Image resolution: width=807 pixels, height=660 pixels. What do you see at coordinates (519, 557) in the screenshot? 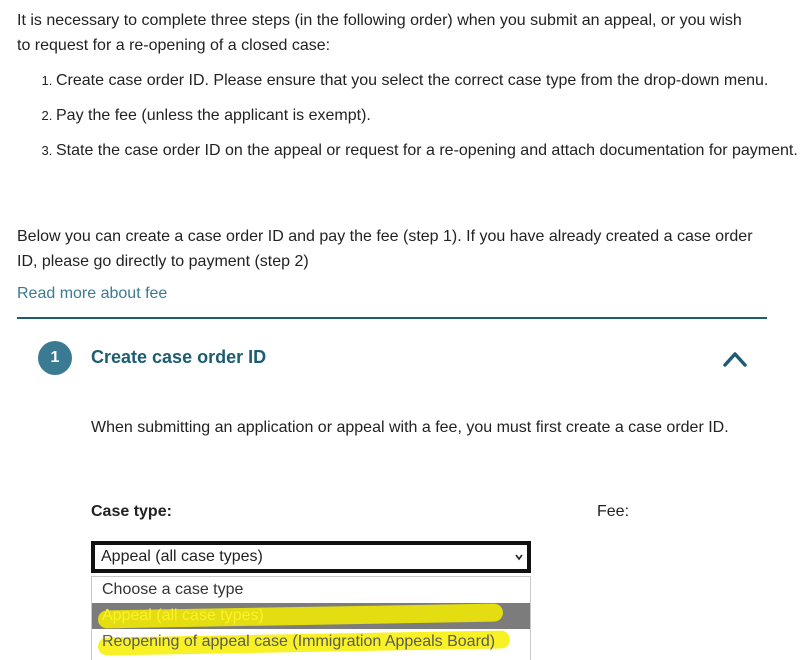
I see `chevron-down-icon` at bounding box center [519, 557].